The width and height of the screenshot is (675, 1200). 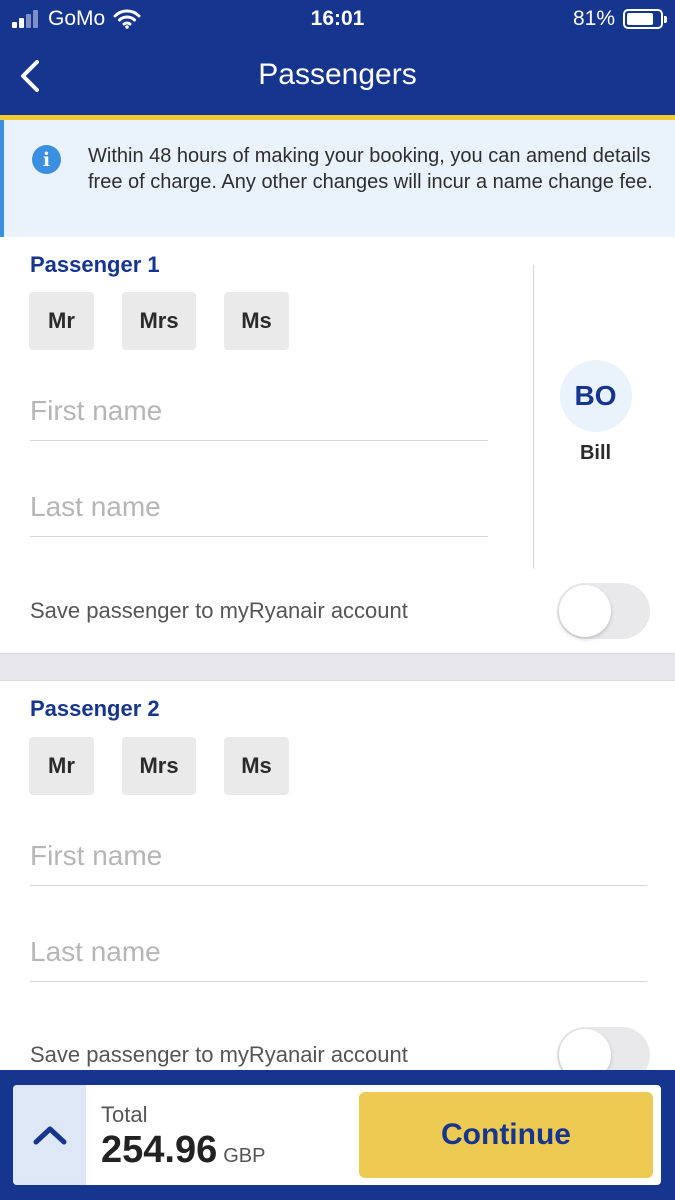 I want to click on passenger-2-last-name-input, so click(x=338, y=951).